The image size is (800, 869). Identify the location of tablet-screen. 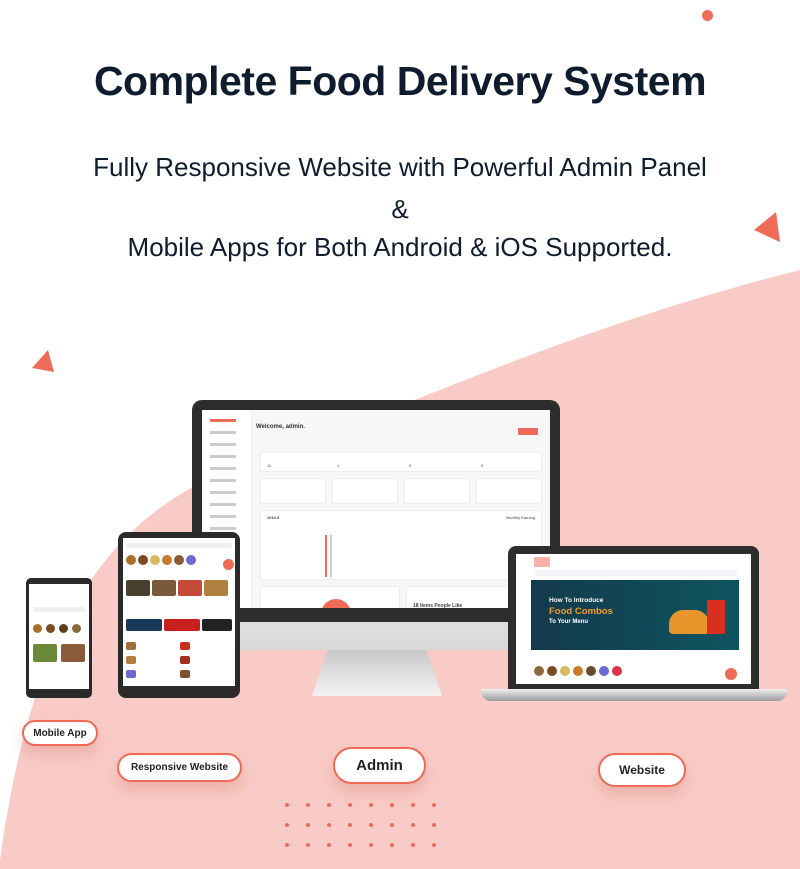
(179, 612).